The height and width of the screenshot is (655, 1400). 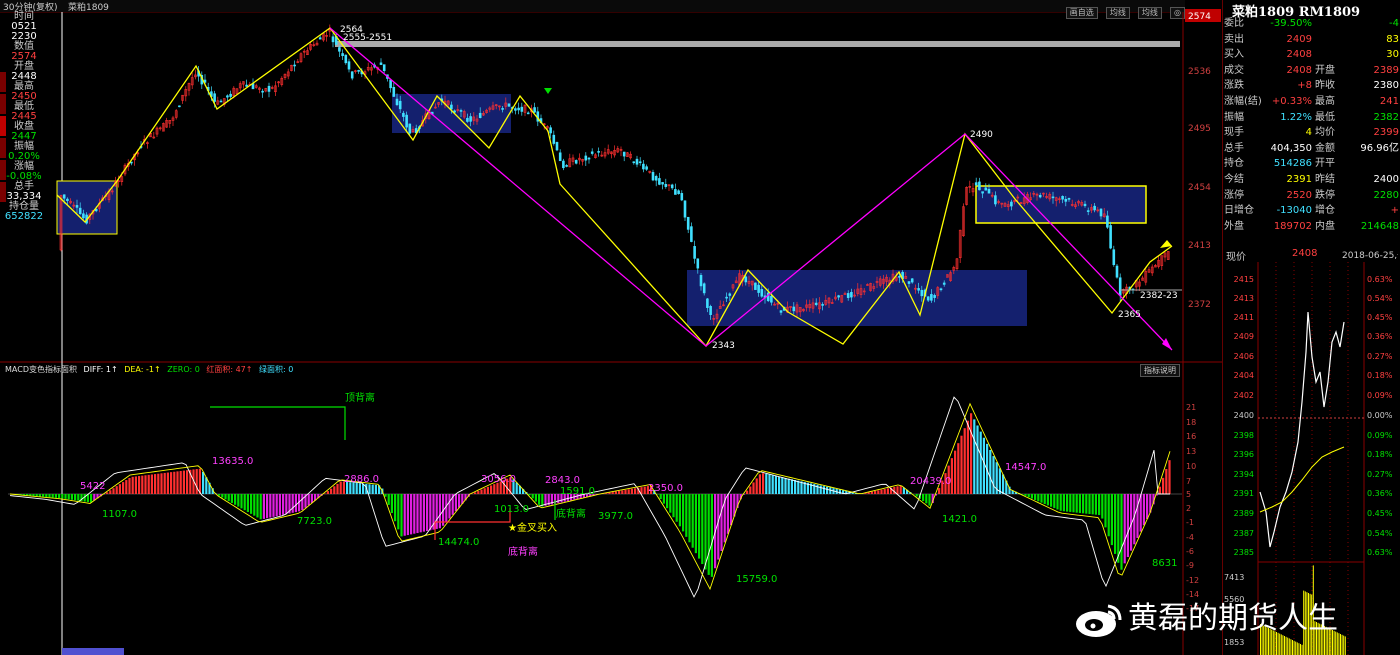 I want to click on quote-value: 4, so click(x=1308, y=133).